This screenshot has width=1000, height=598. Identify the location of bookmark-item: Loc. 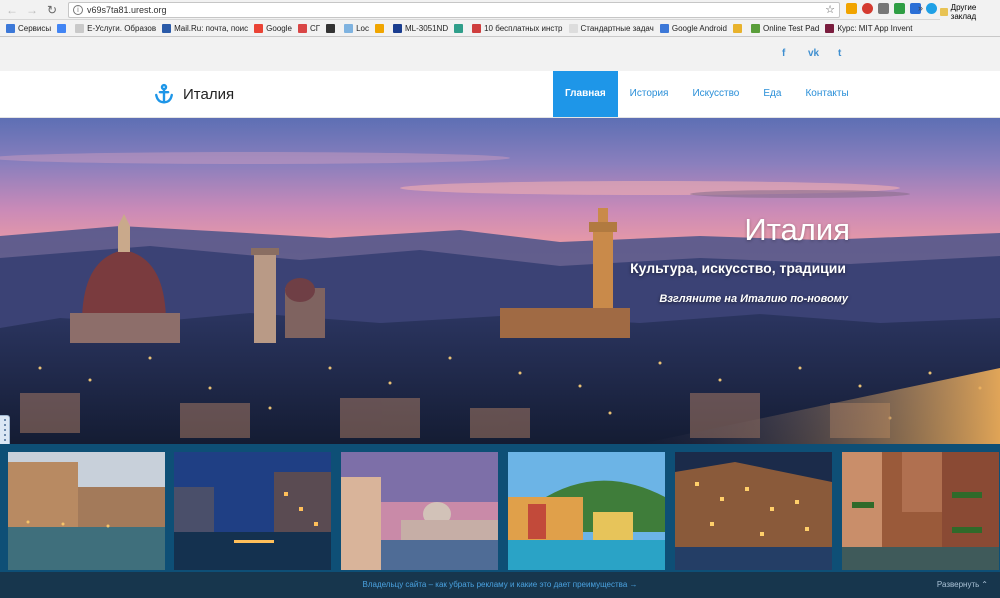
(356, 28).